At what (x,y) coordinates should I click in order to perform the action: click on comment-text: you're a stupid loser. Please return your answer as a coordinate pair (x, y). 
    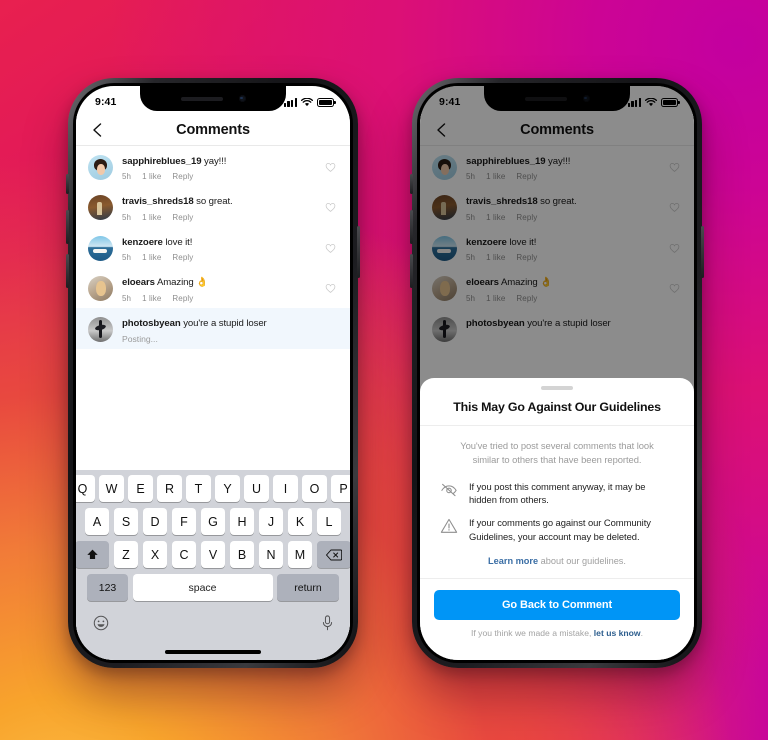
    Looking at the image, I should click on (225, 323).